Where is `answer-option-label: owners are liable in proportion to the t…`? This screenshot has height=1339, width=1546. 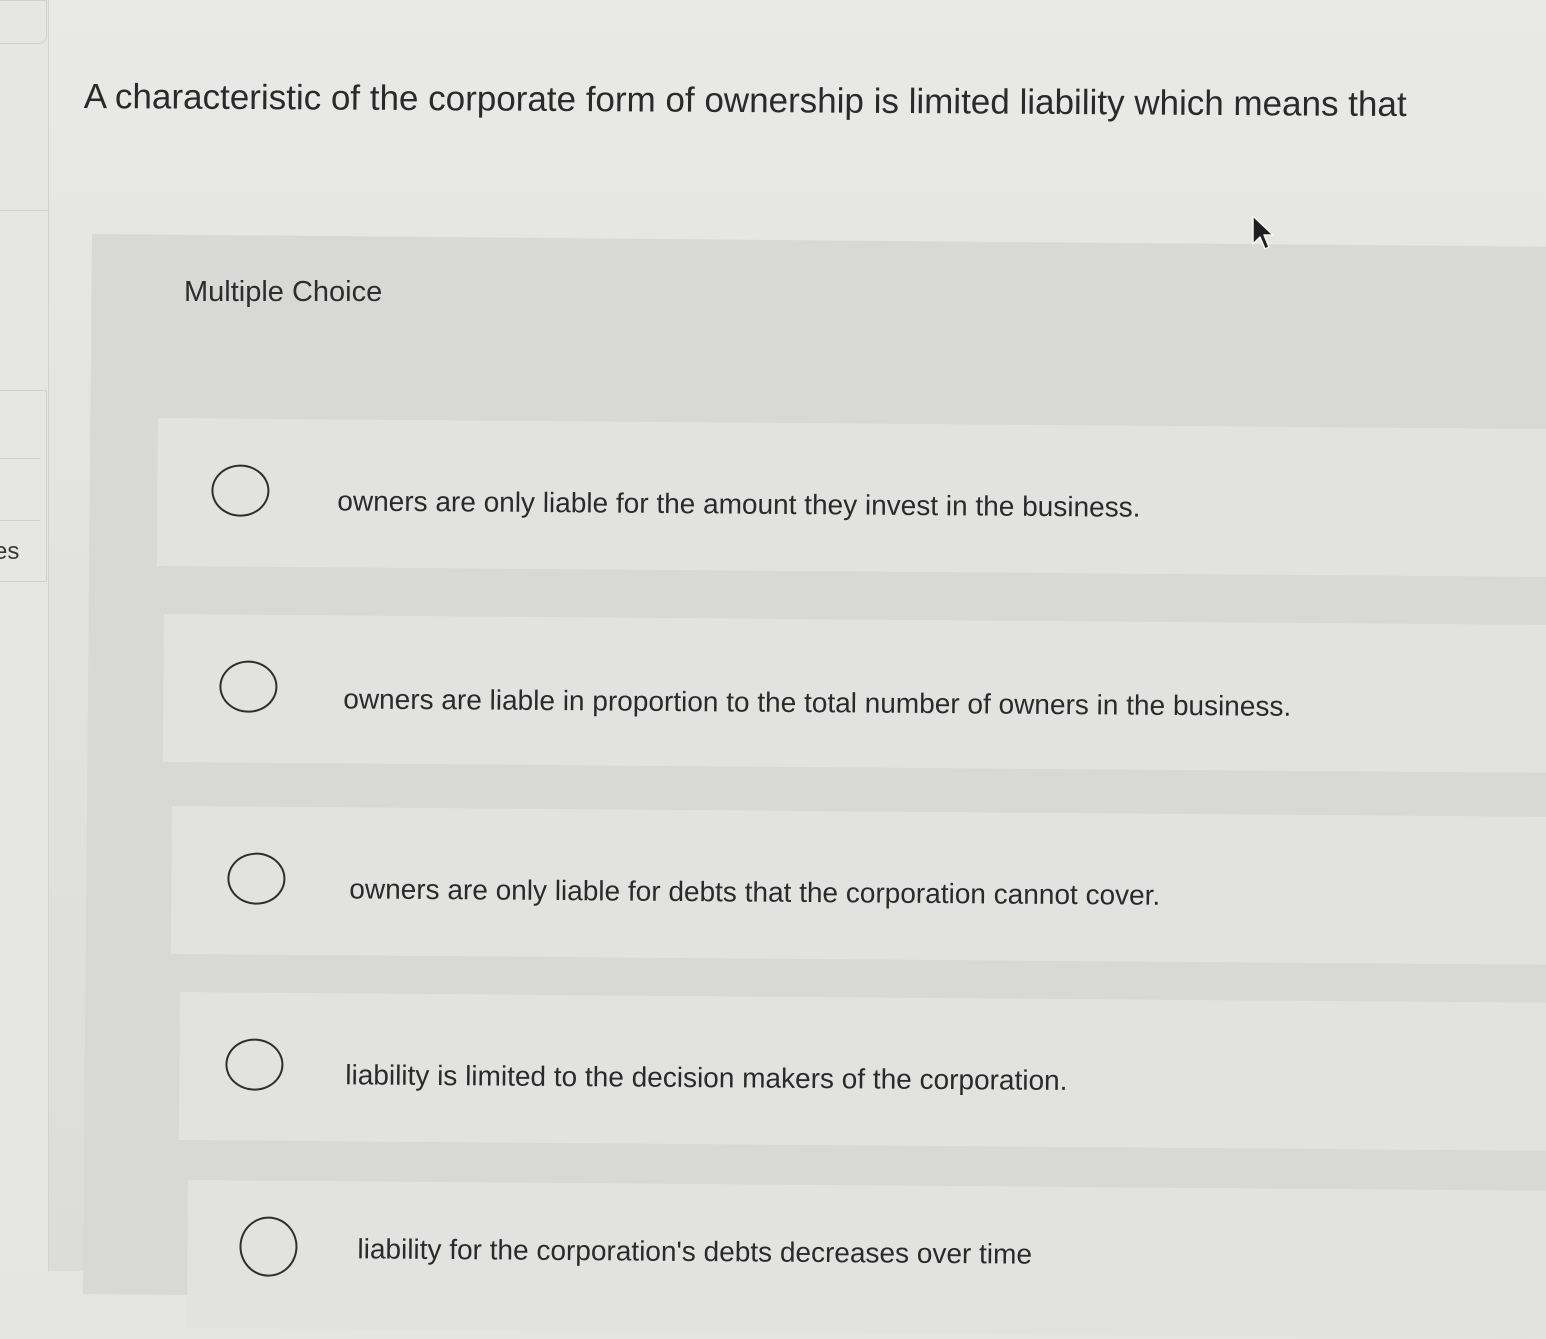 answer-option-label: owners are liable in proportion to the t… is located at coordinates (817, 702).